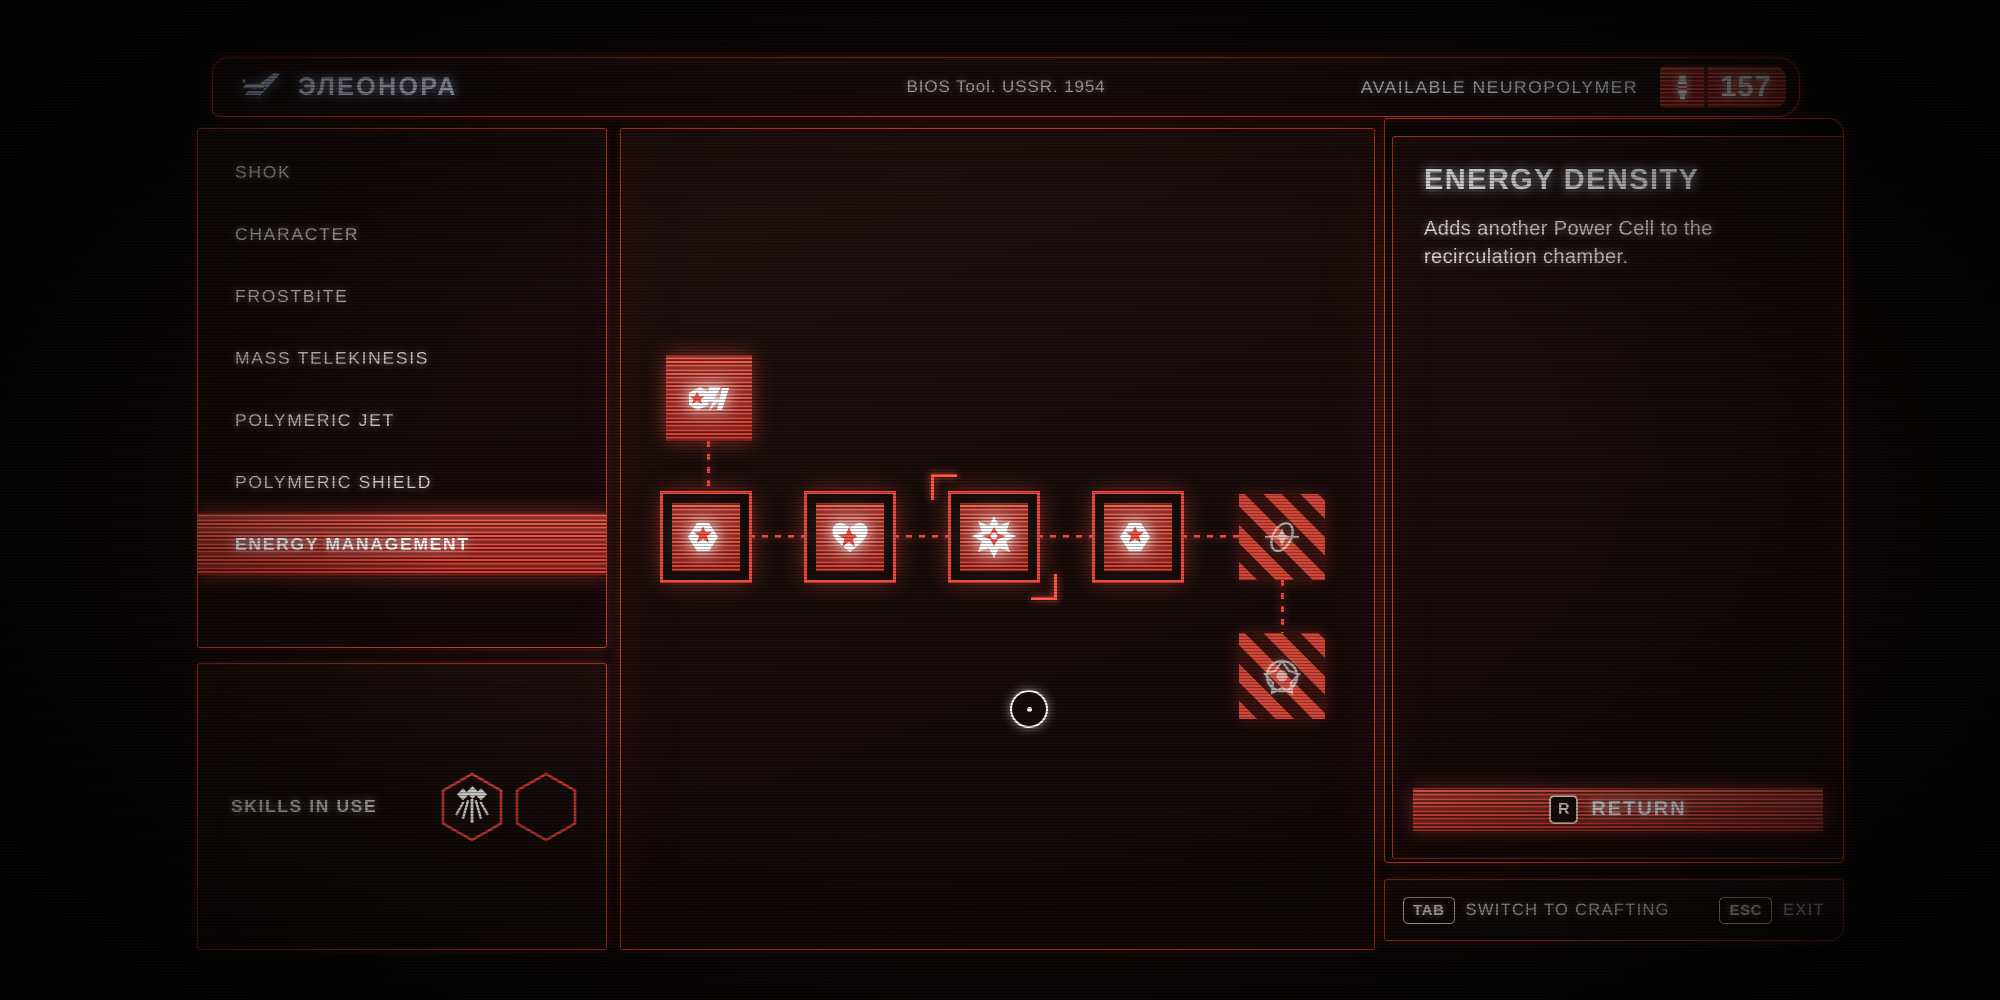 Image resolution: width=2000 pixels, height=1000 pixels. What do you see at coordinates (334, 481) in the screenshot?
I see `sidebar-item-label: POLYMERIC SHIELD` at bounding box center [334, 481].